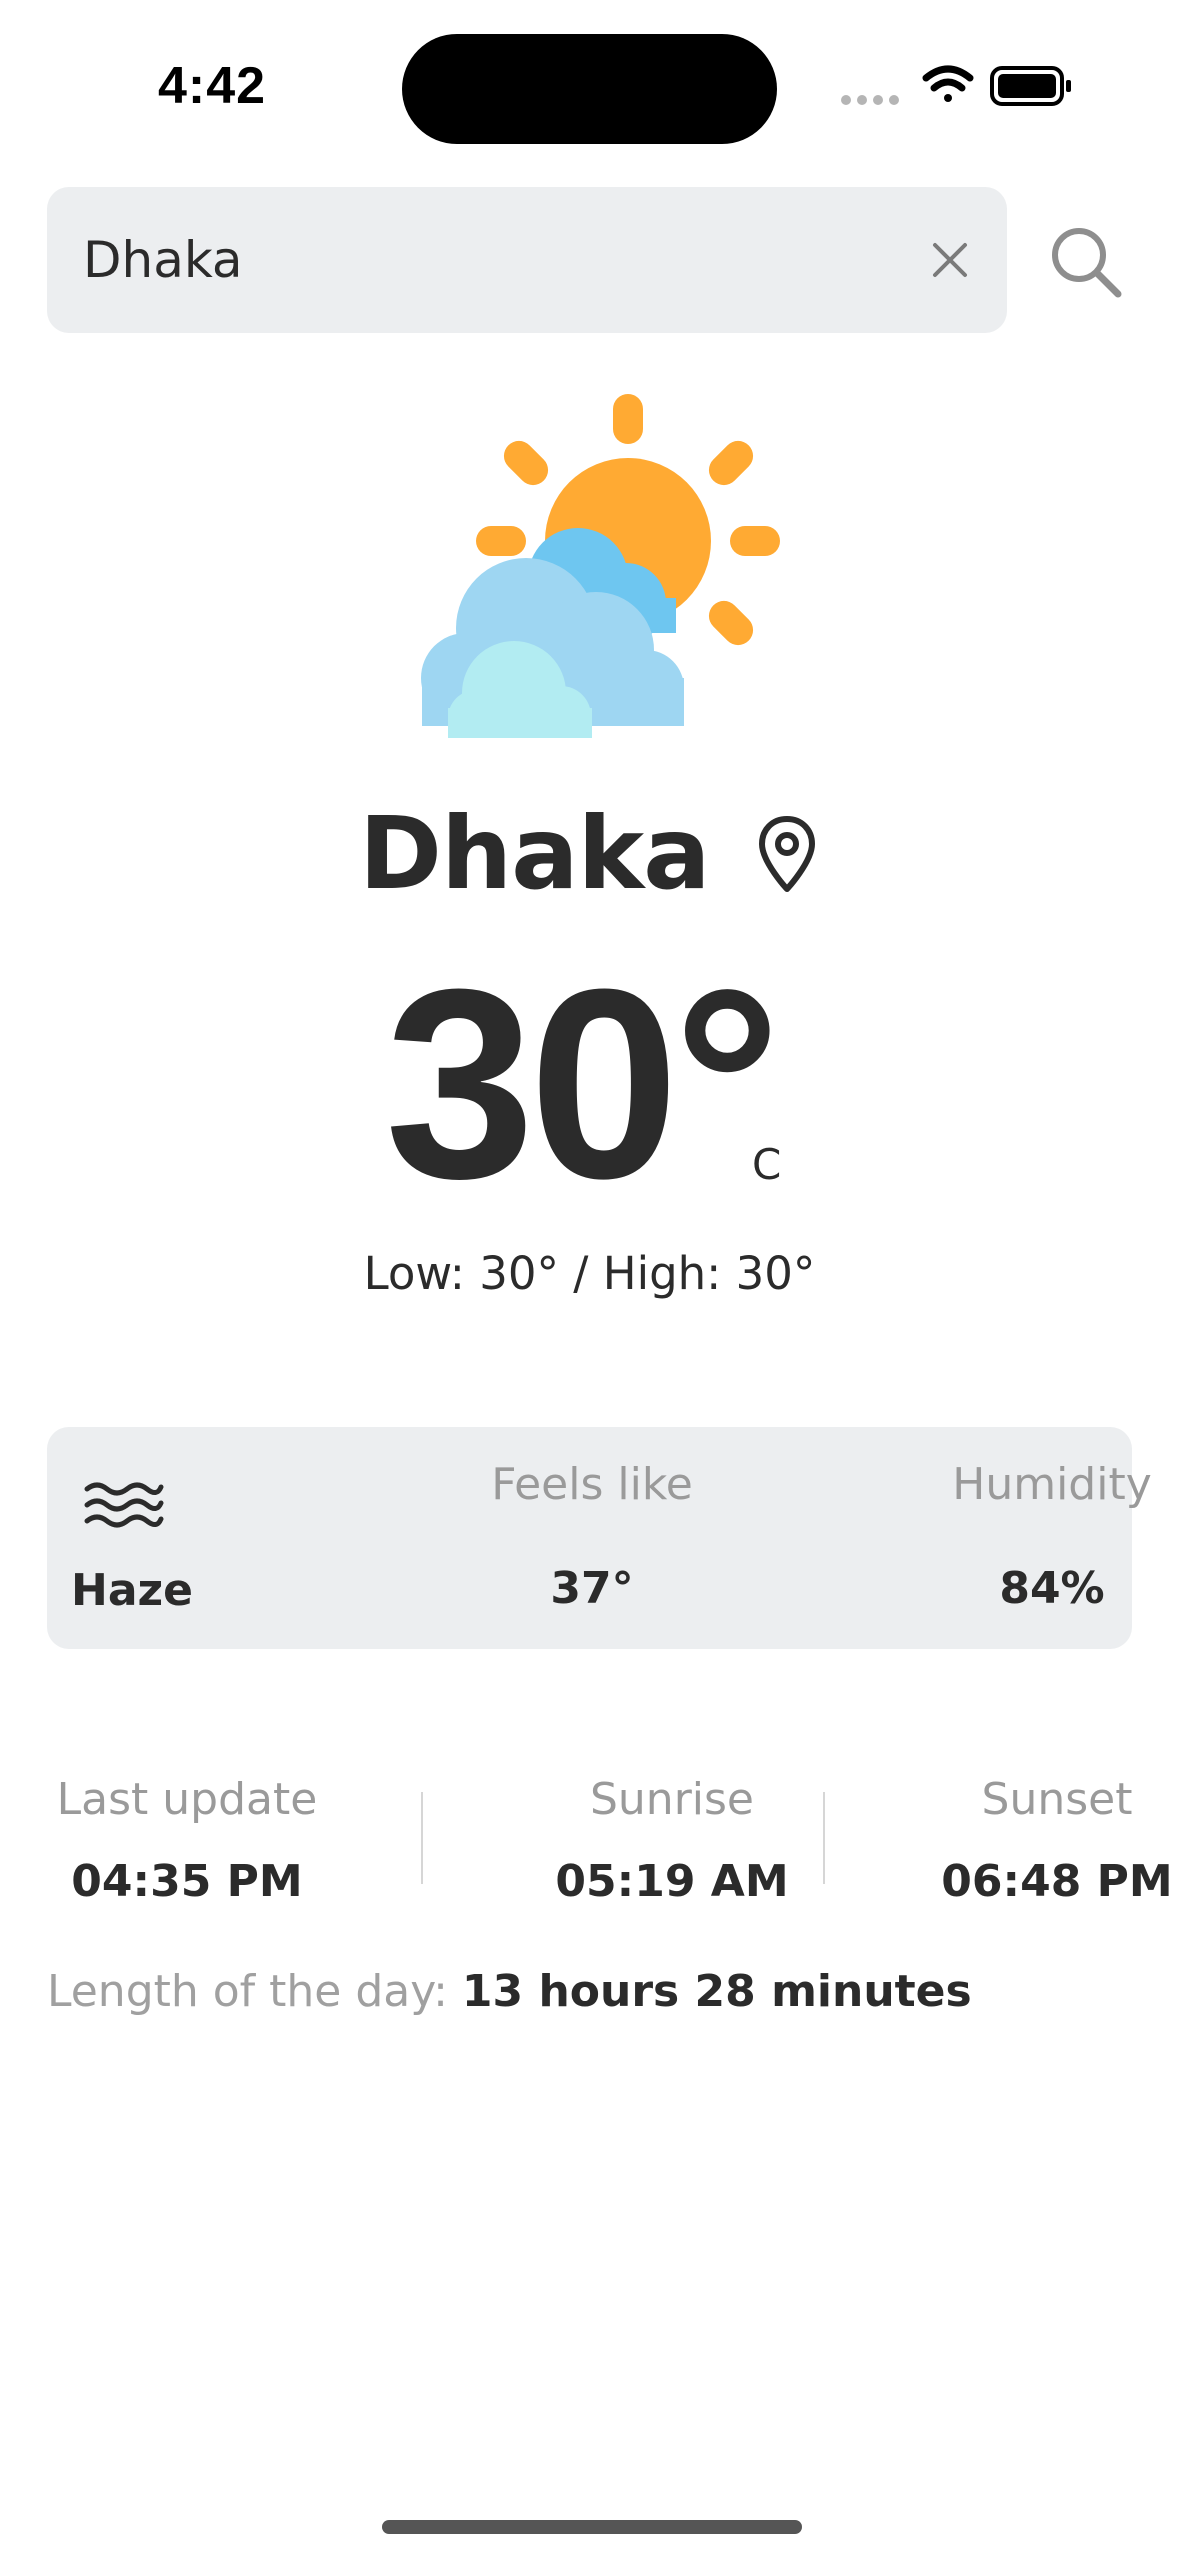 The width and height of the screenshot is (1179, 2556). Describe the element at coordinates (870, 100) in the screenshot. I see `signal-icon` at that location.